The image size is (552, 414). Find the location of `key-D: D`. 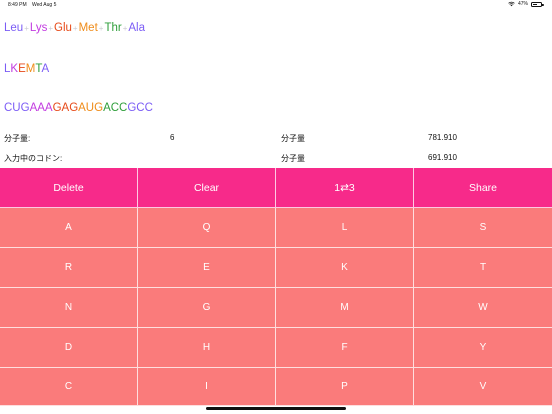

key-D: D is located at coordinates (69, 348).